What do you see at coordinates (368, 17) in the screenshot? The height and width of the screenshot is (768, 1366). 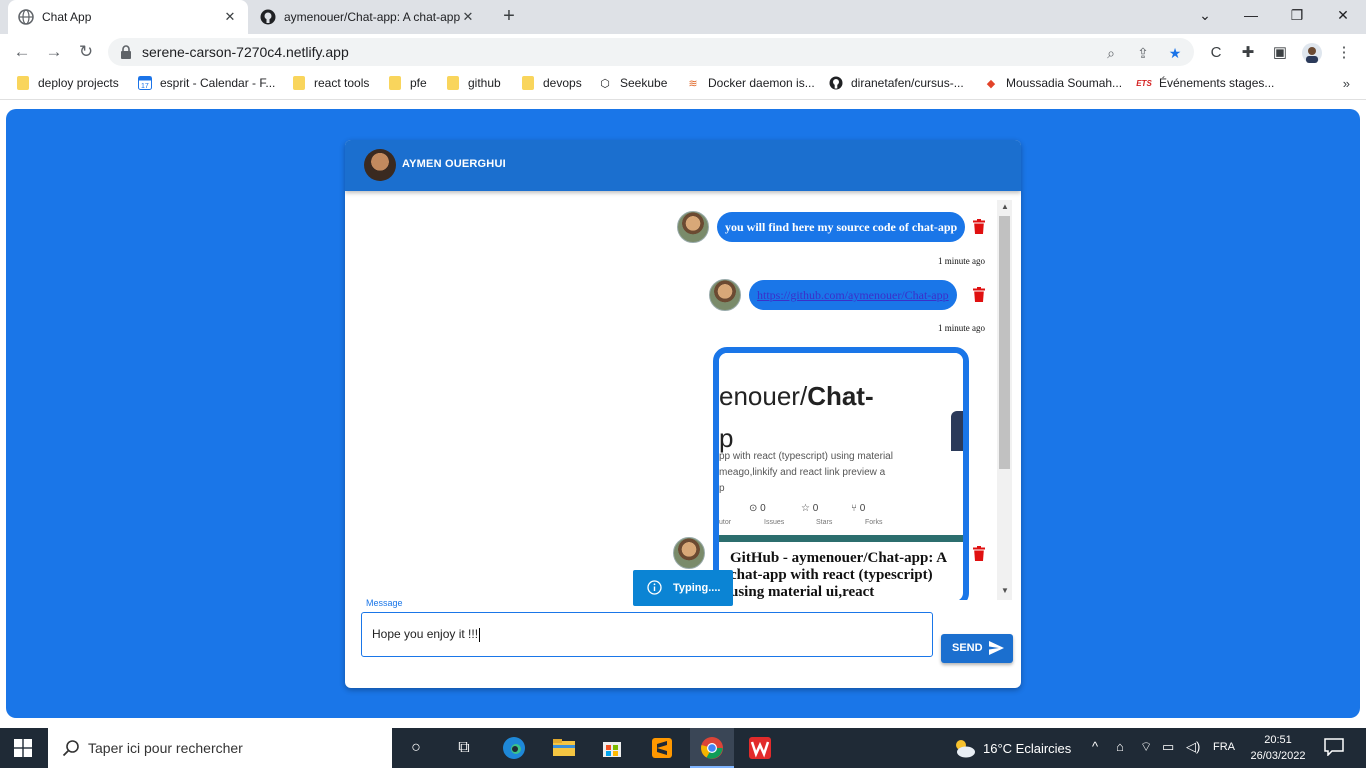 I see `tab-github-repo: aymenouer/Chat-app: A chat-app ✕` at bounding box center [368, 17].